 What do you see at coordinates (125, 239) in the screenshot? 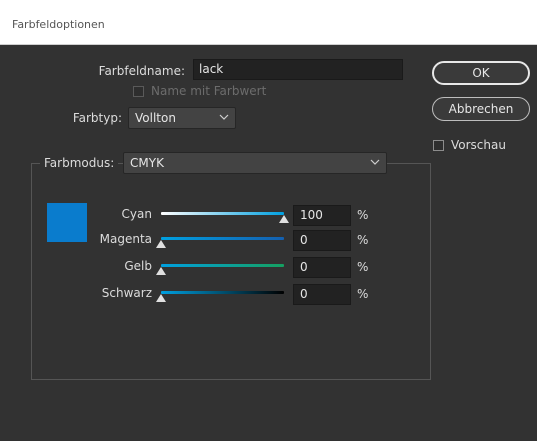
I see `magenta-label: Magenta` at bounding box center [125, 239].